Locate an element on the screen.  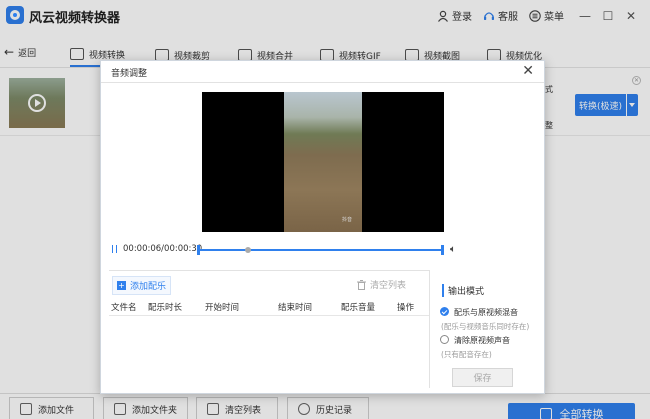
video-watermark: 抖音 is located at coordinates (347, 220).